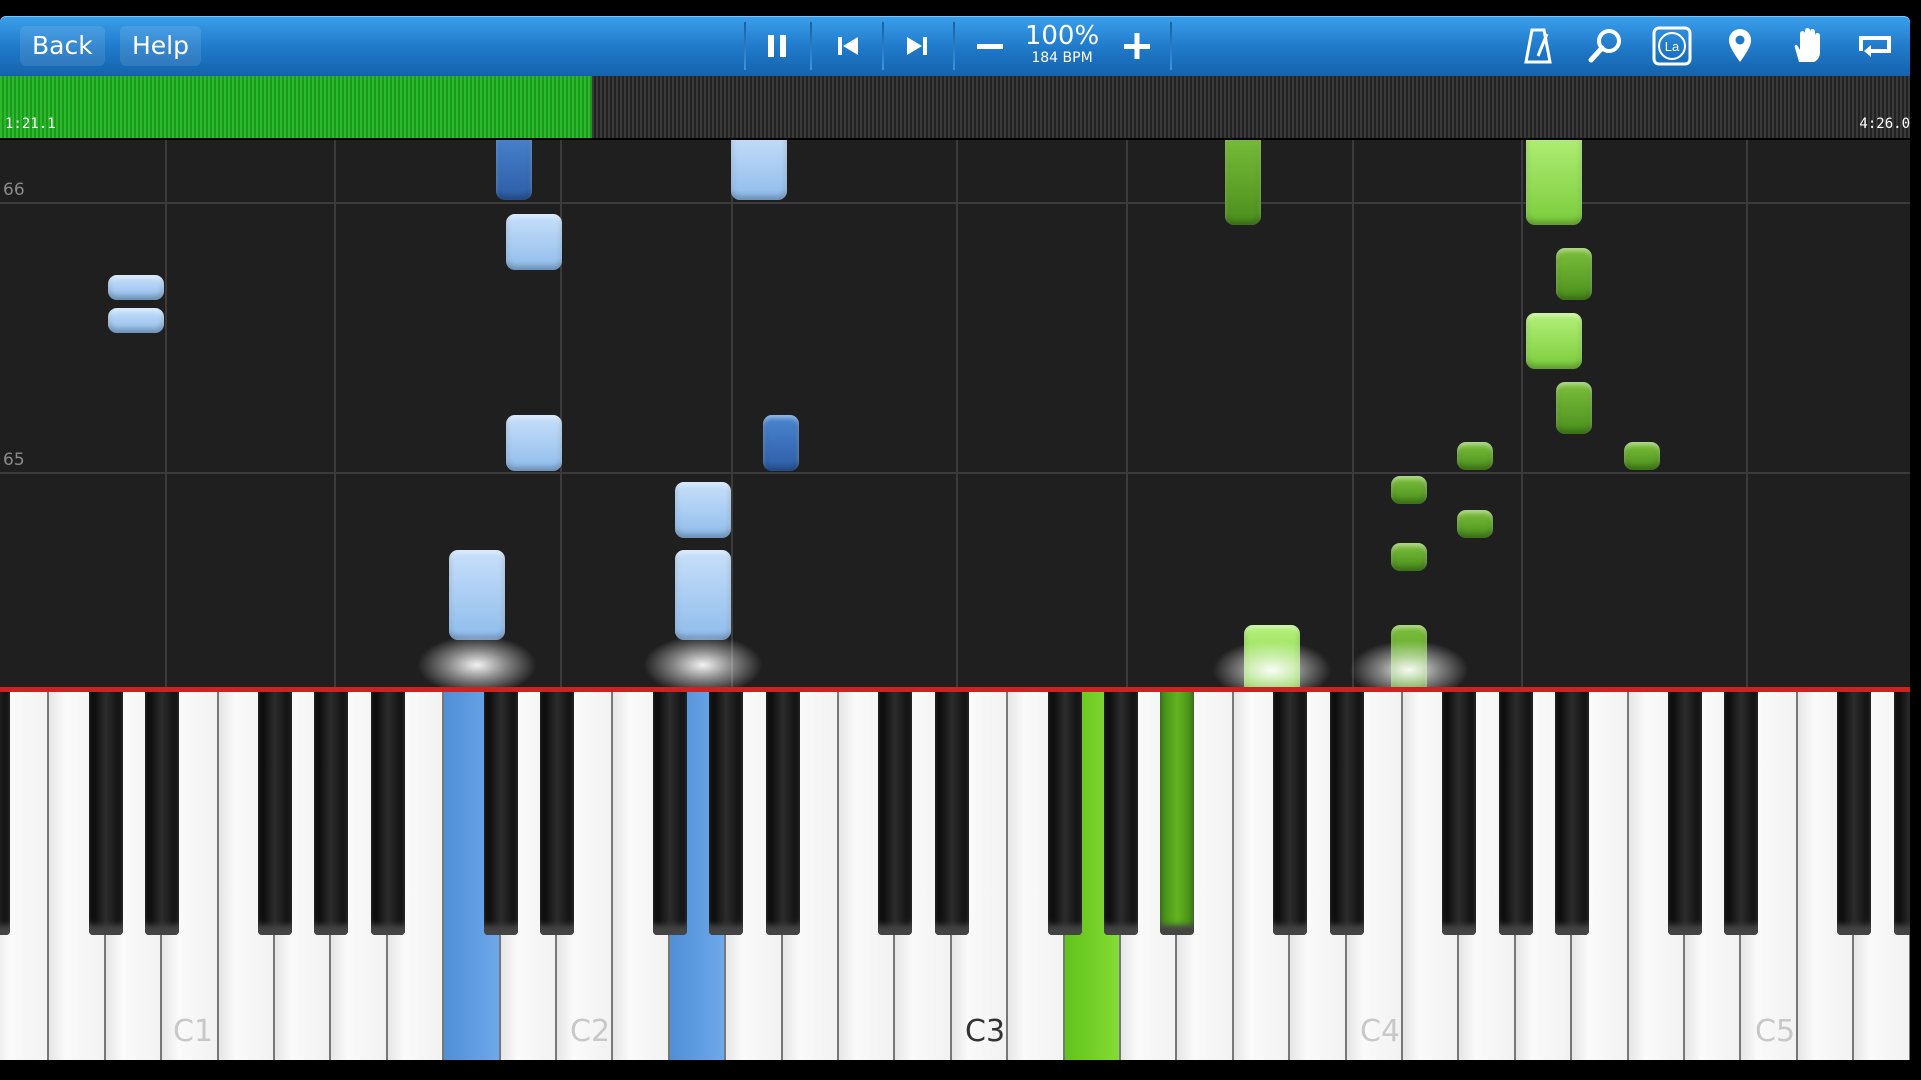  I want to click on note-label-icon: La, so click(1672, 46).